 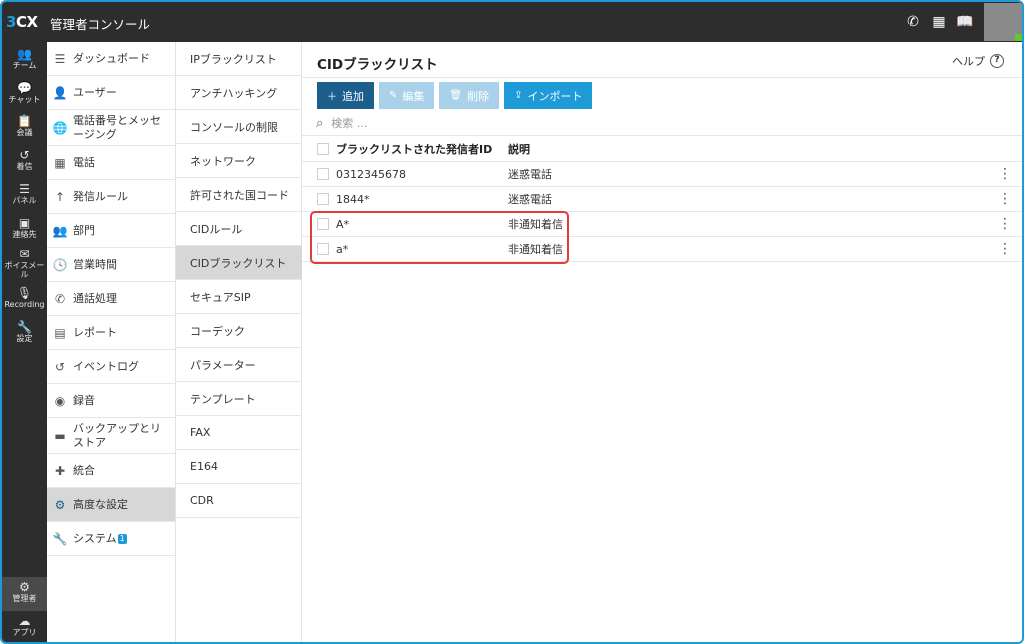 I want to click on table-row: a* 非通知着信 ⋮, so click(x=662, y=249).